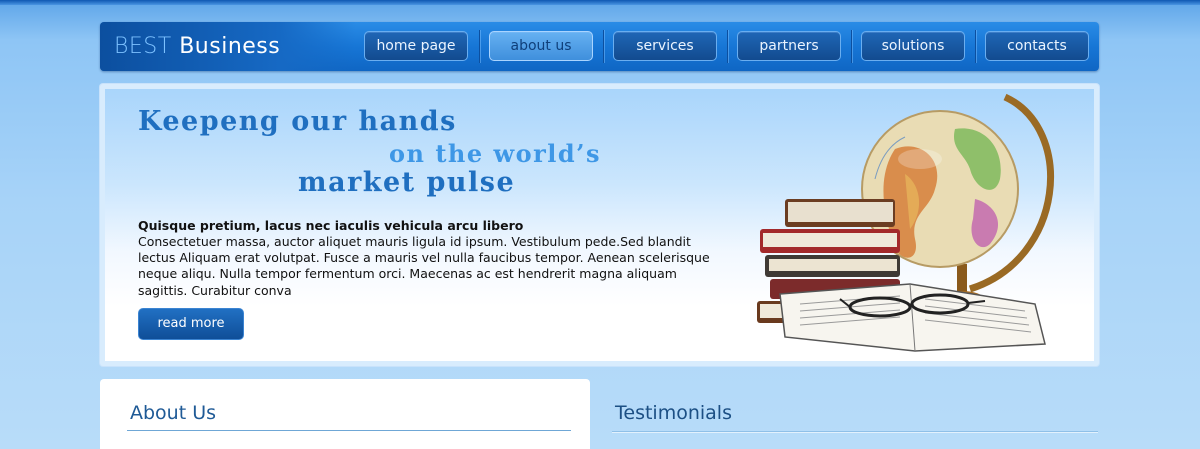  What do you see at coordinates (855, 431) in the screenshot?
I see `testimonials-divider` at bounding box center [855, 431].